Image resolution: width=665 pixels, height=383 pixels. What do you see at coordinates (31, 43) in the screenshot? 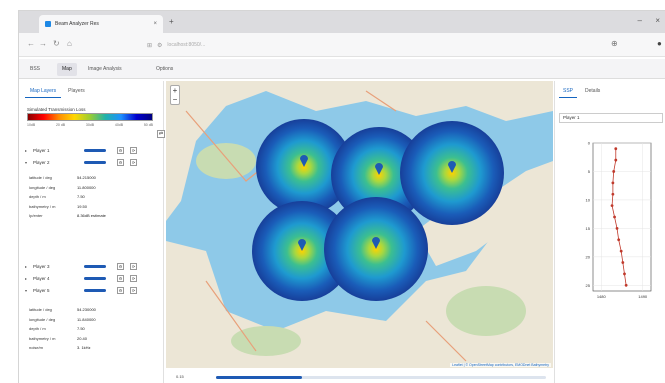
I see `back-icon: ←` at bounding box center [31, 43].